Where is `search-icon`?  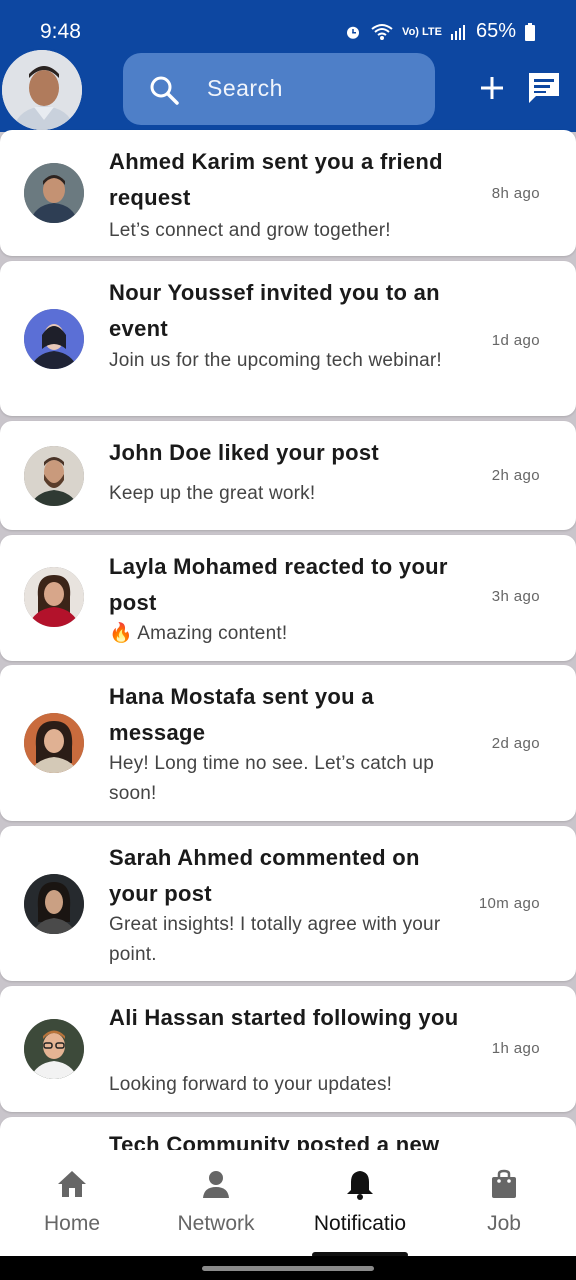 search-icon is located at coordinates (164, 90).